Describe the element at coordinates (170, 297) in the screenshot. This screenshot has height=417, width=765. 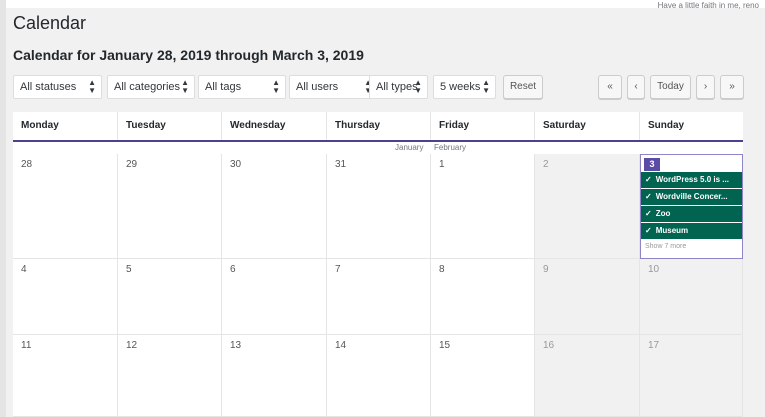
I see `day-cell: 5` at that location.